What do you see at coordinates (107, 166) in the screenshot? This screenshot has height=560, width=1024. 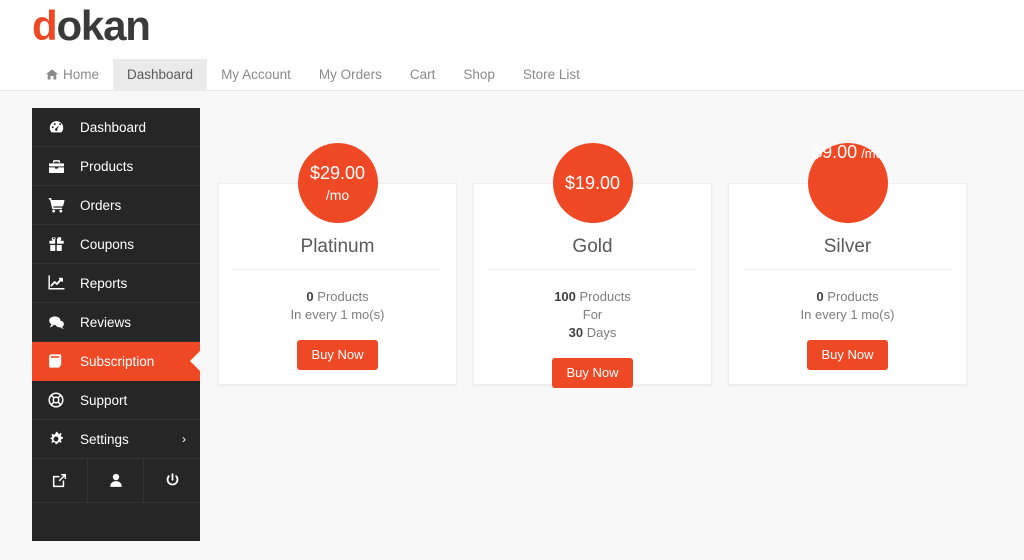 I see `sidebar-item-label: Products` at bounding box center [107, 166].